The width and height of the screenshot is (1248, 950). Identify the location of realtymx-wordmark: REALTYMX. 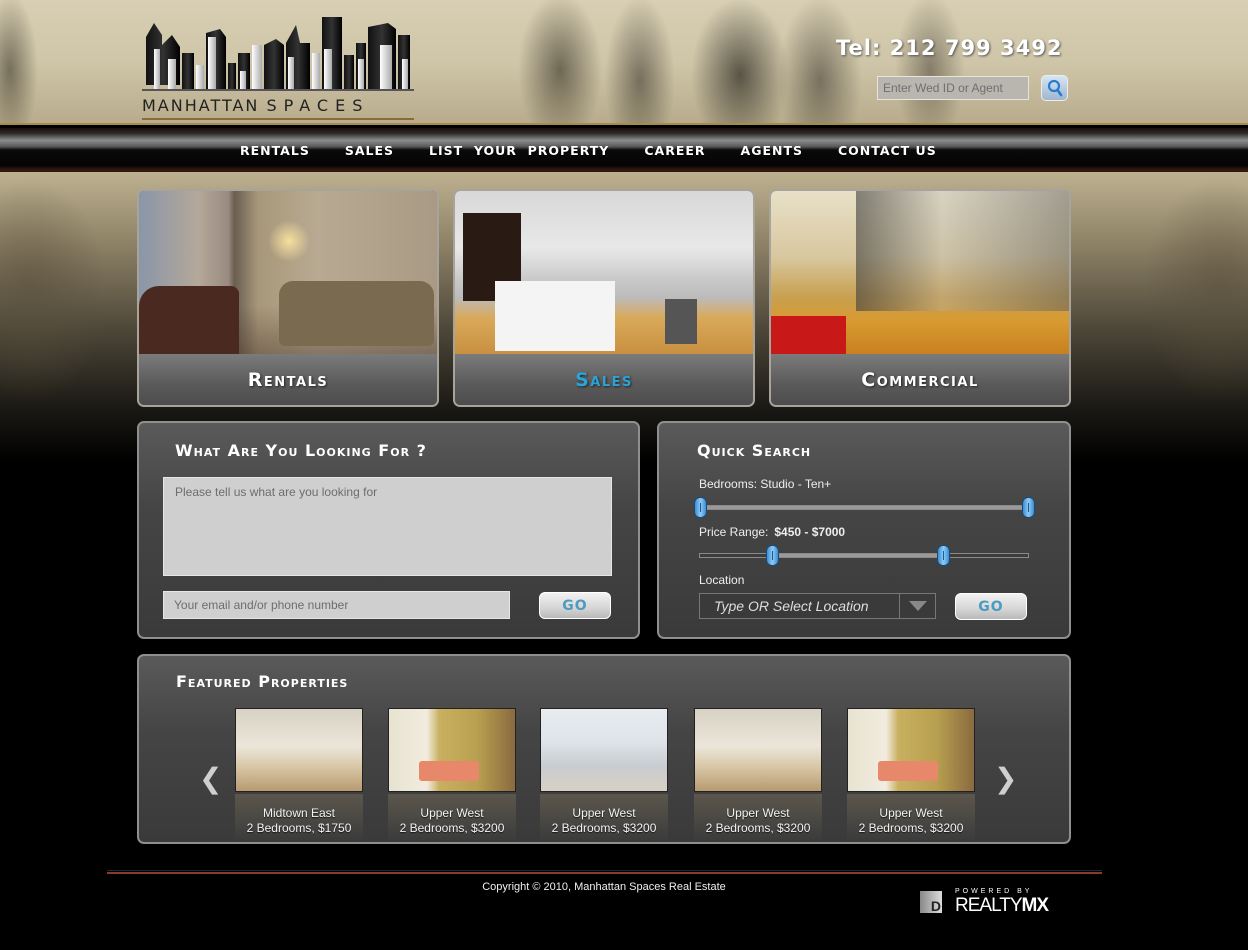
(1002, 906).